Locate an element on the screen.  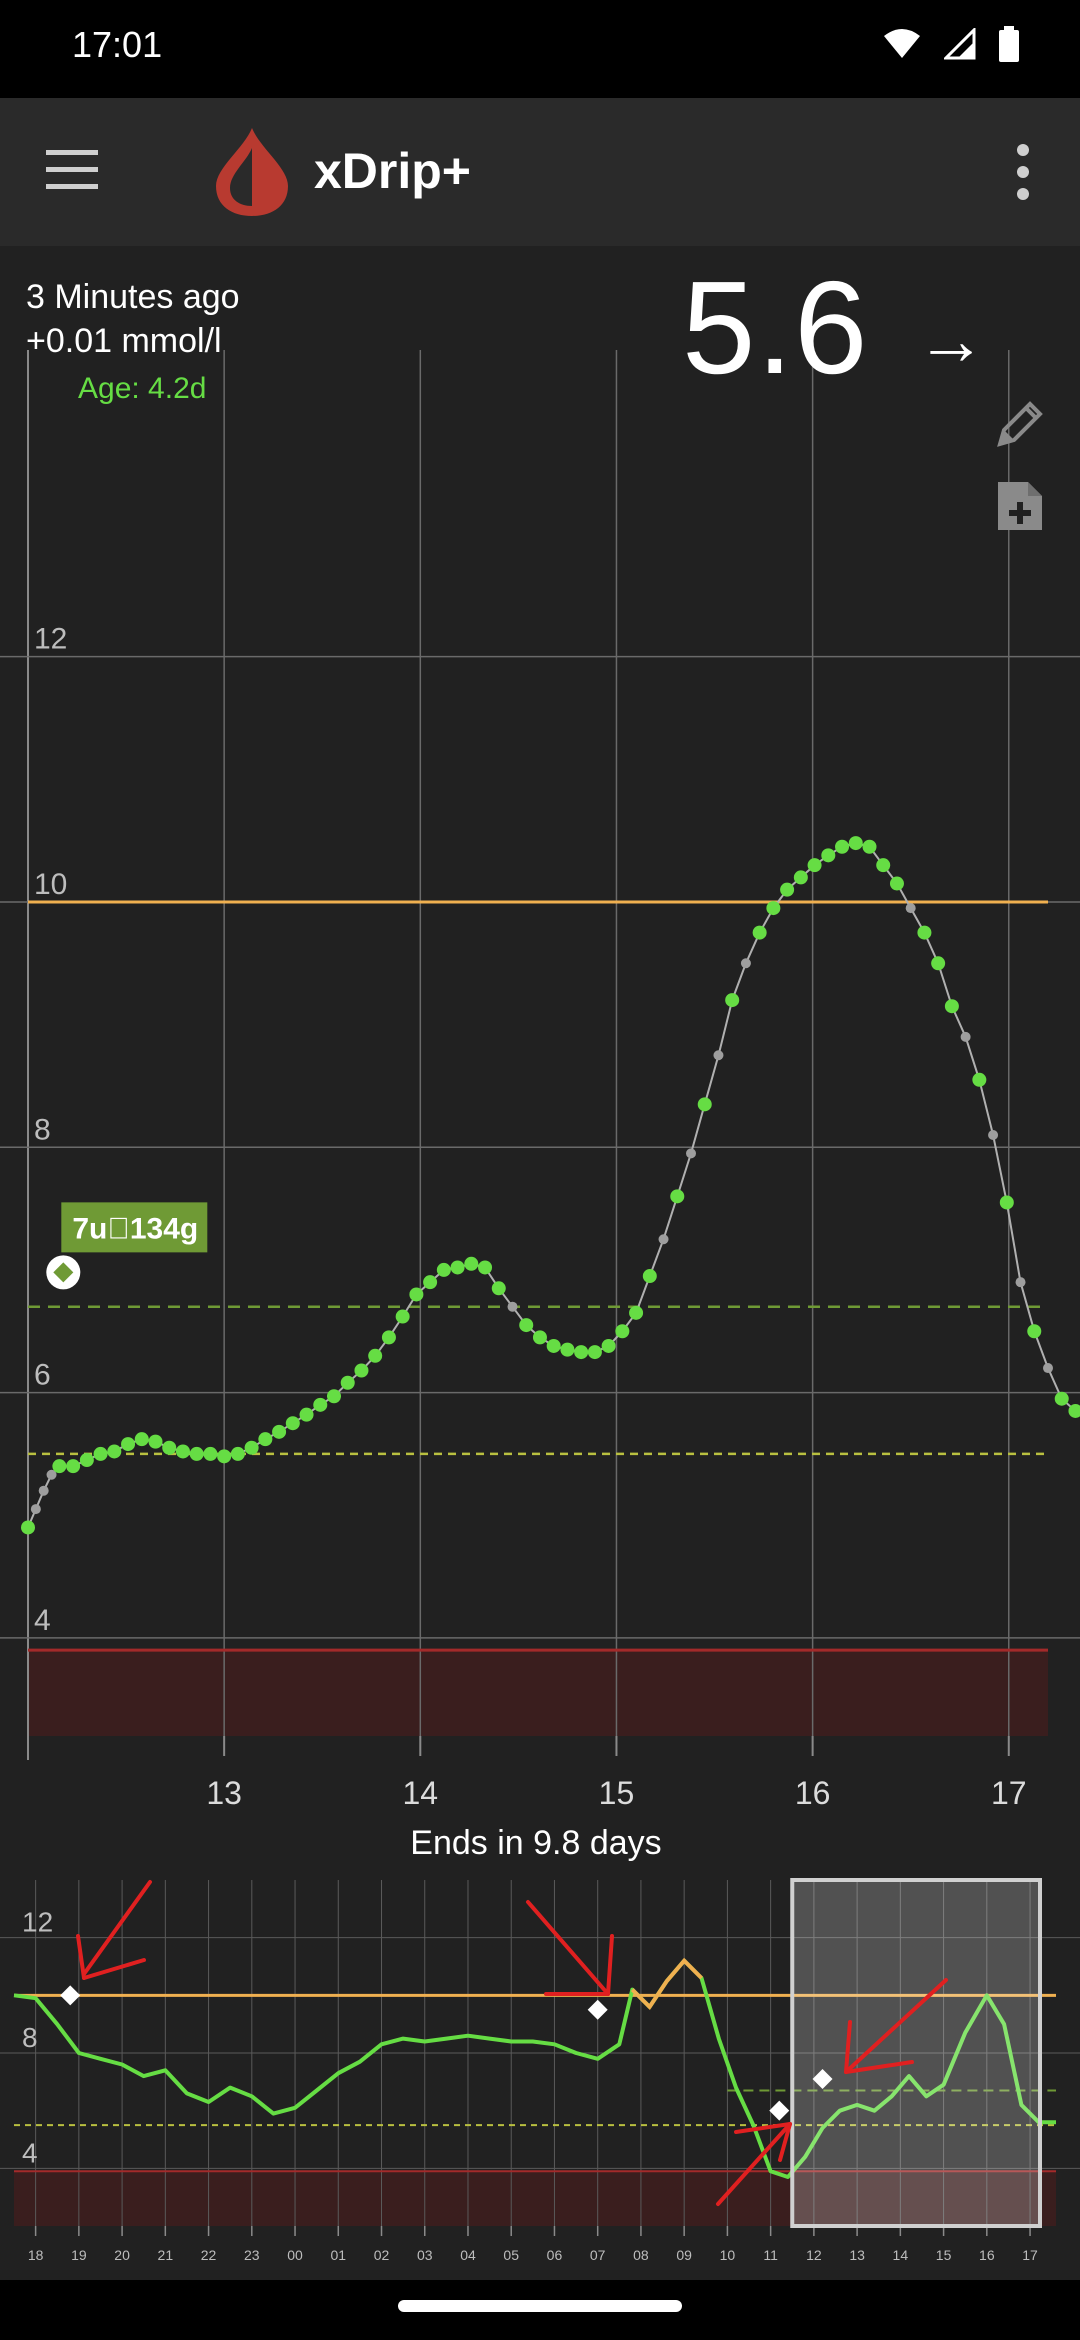
preview-x-tick-label: 06 is located at coordinates (555, 2255).